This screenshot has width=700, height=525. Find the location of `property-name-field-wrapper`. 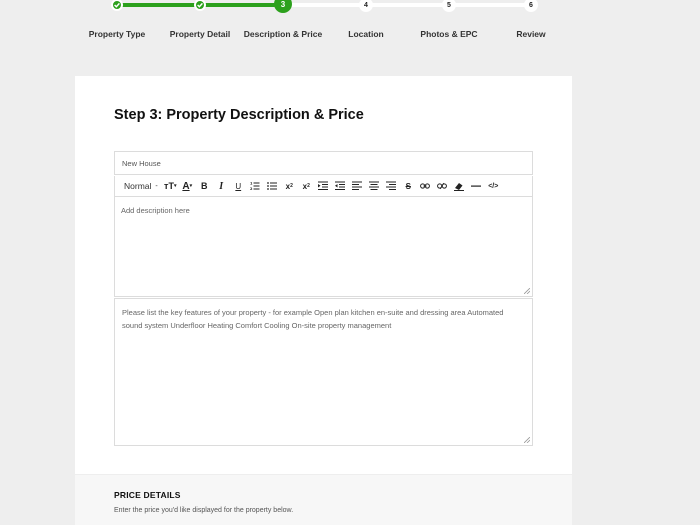

property-name-field-wrapper is located at coordinates (323, 163).